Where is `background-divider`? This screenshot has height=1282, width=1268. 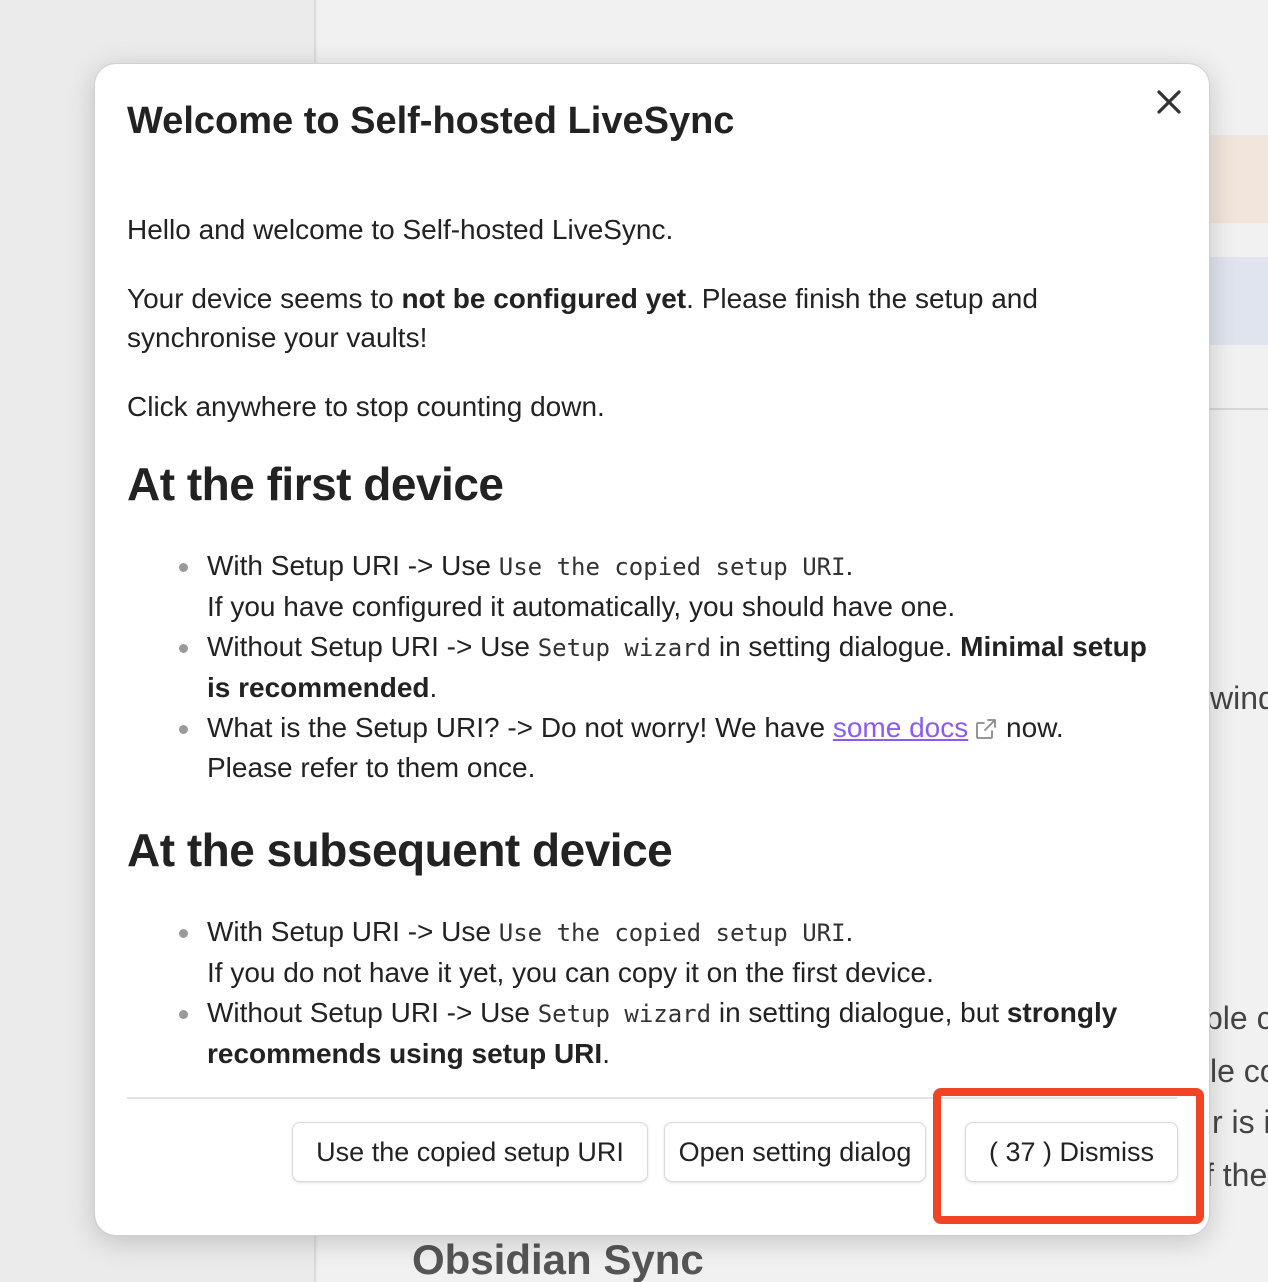
background-divider is located at coordinates (1234, 409).